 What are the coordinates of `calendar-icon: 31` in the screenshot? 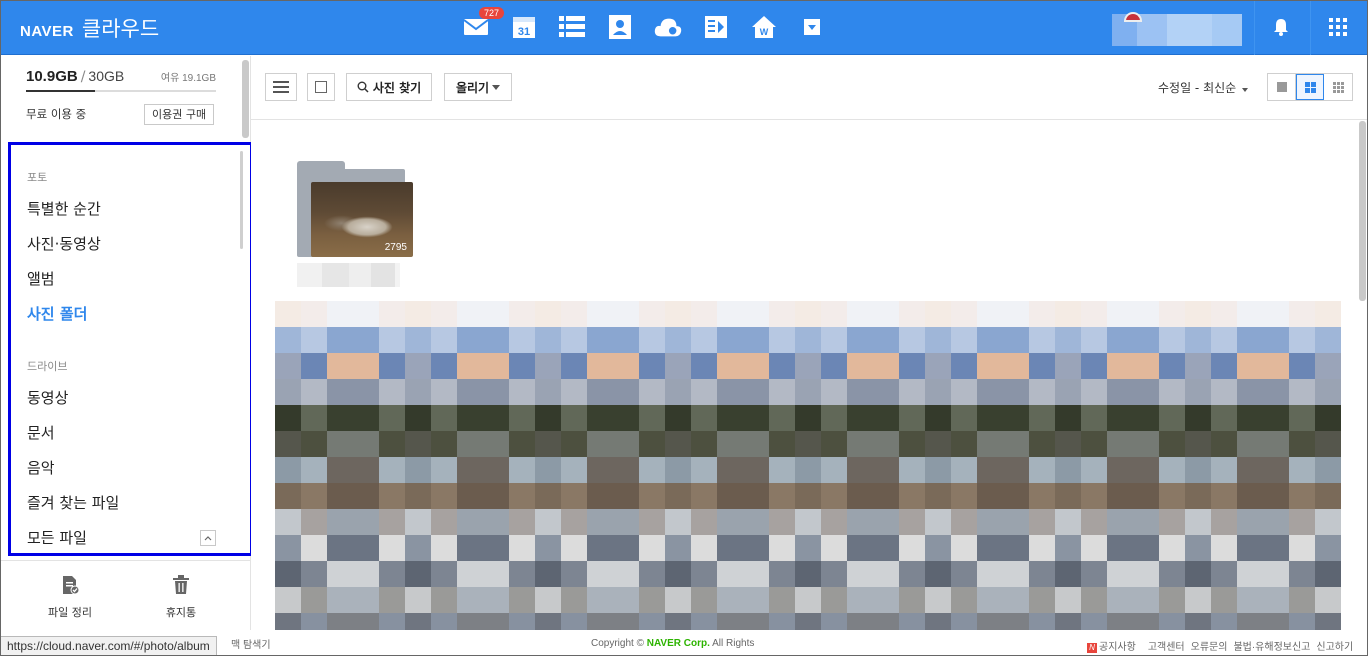 It's located at (524, 27).